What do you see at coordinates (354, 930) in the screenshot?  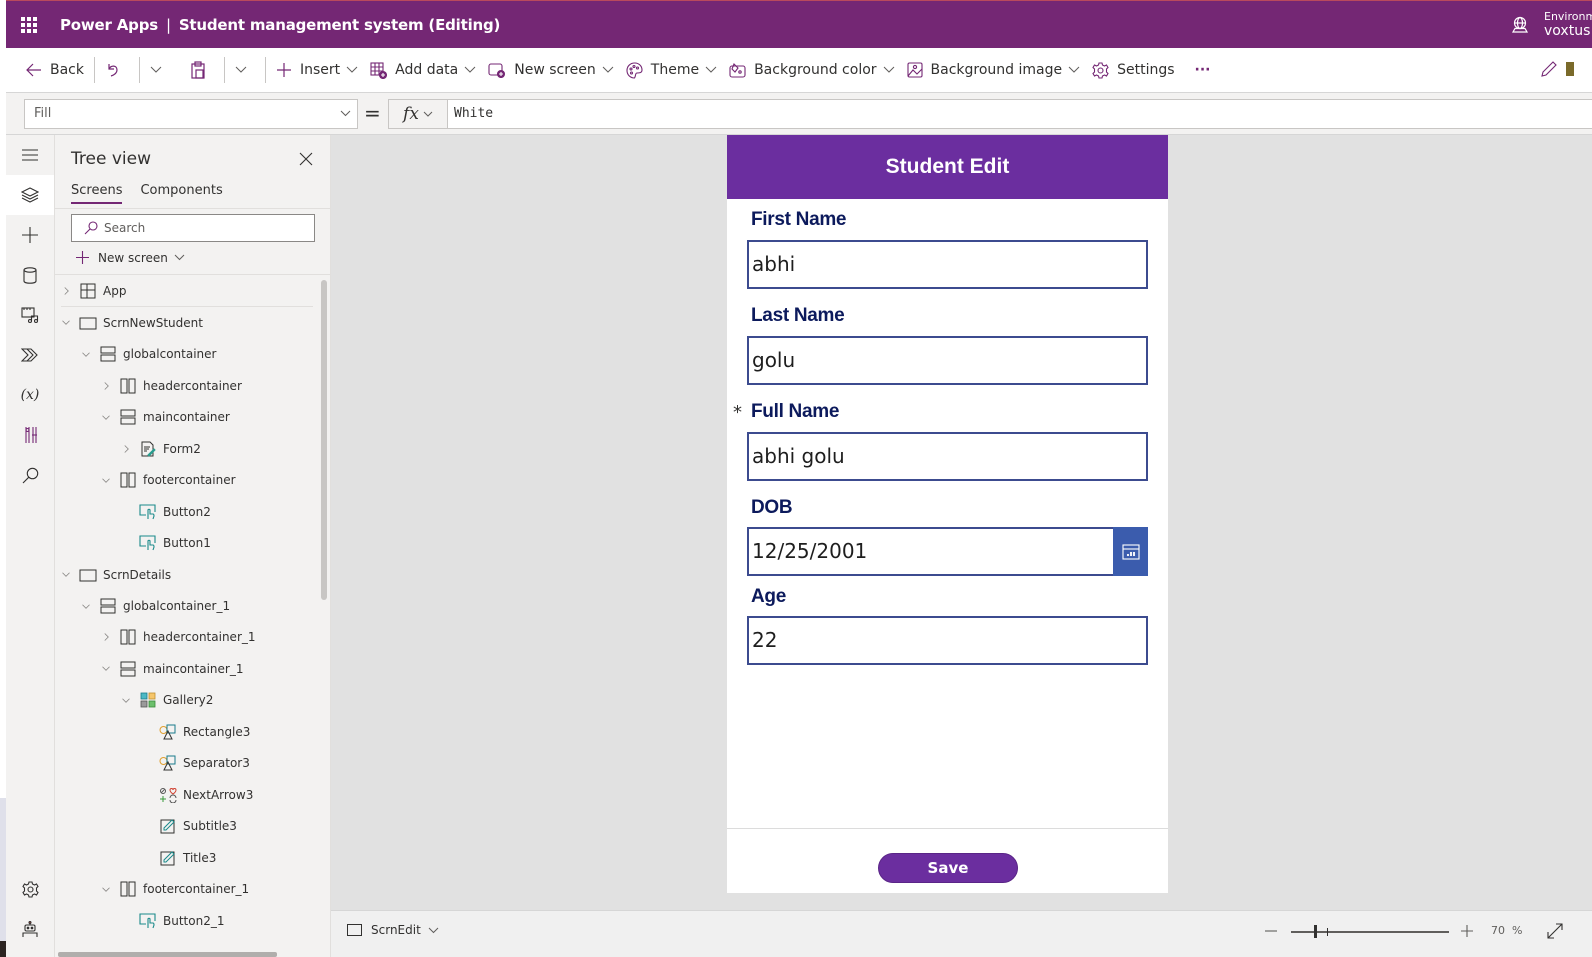 I see `screen-icon` at bounding box center [354, 930].